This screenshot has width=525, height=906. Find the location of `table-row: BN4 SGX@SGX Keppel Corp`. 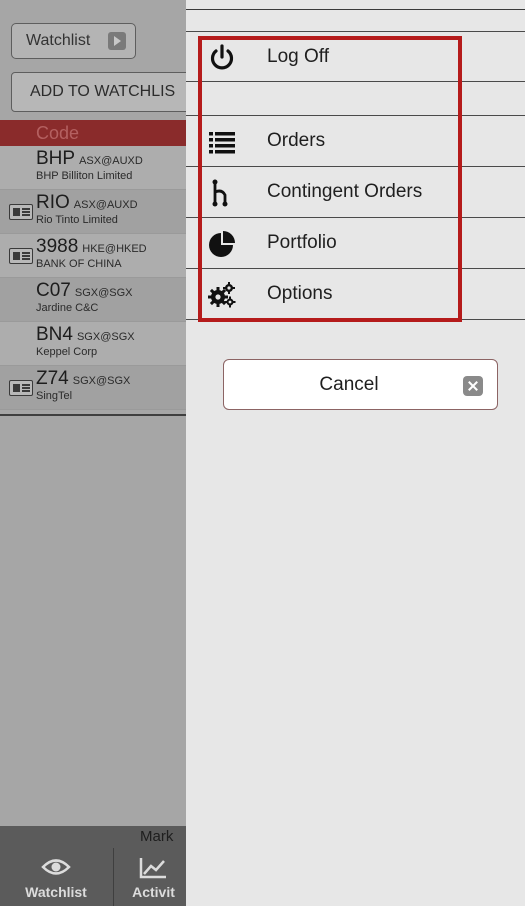

table-row: BN4 SGX@SGX Keppel Corp is located at coordinates (93, 344).